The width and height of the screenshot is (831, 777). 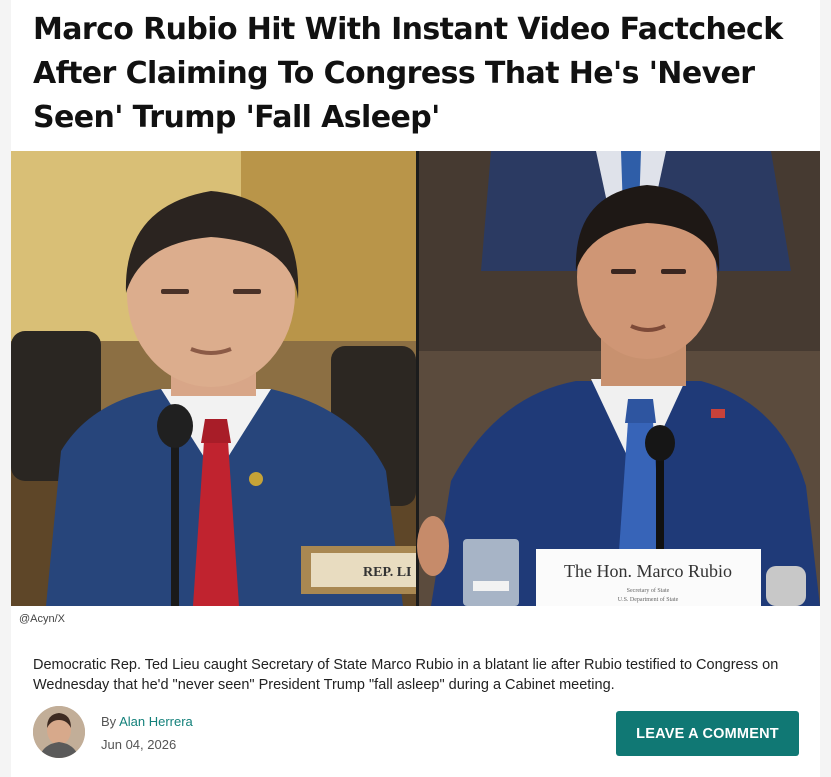 What do you see at coordinates (648, 599) in the screenshot?
I see `right-nameplate-sub2: U.S. Department of State` at bounding box center [648, 599].